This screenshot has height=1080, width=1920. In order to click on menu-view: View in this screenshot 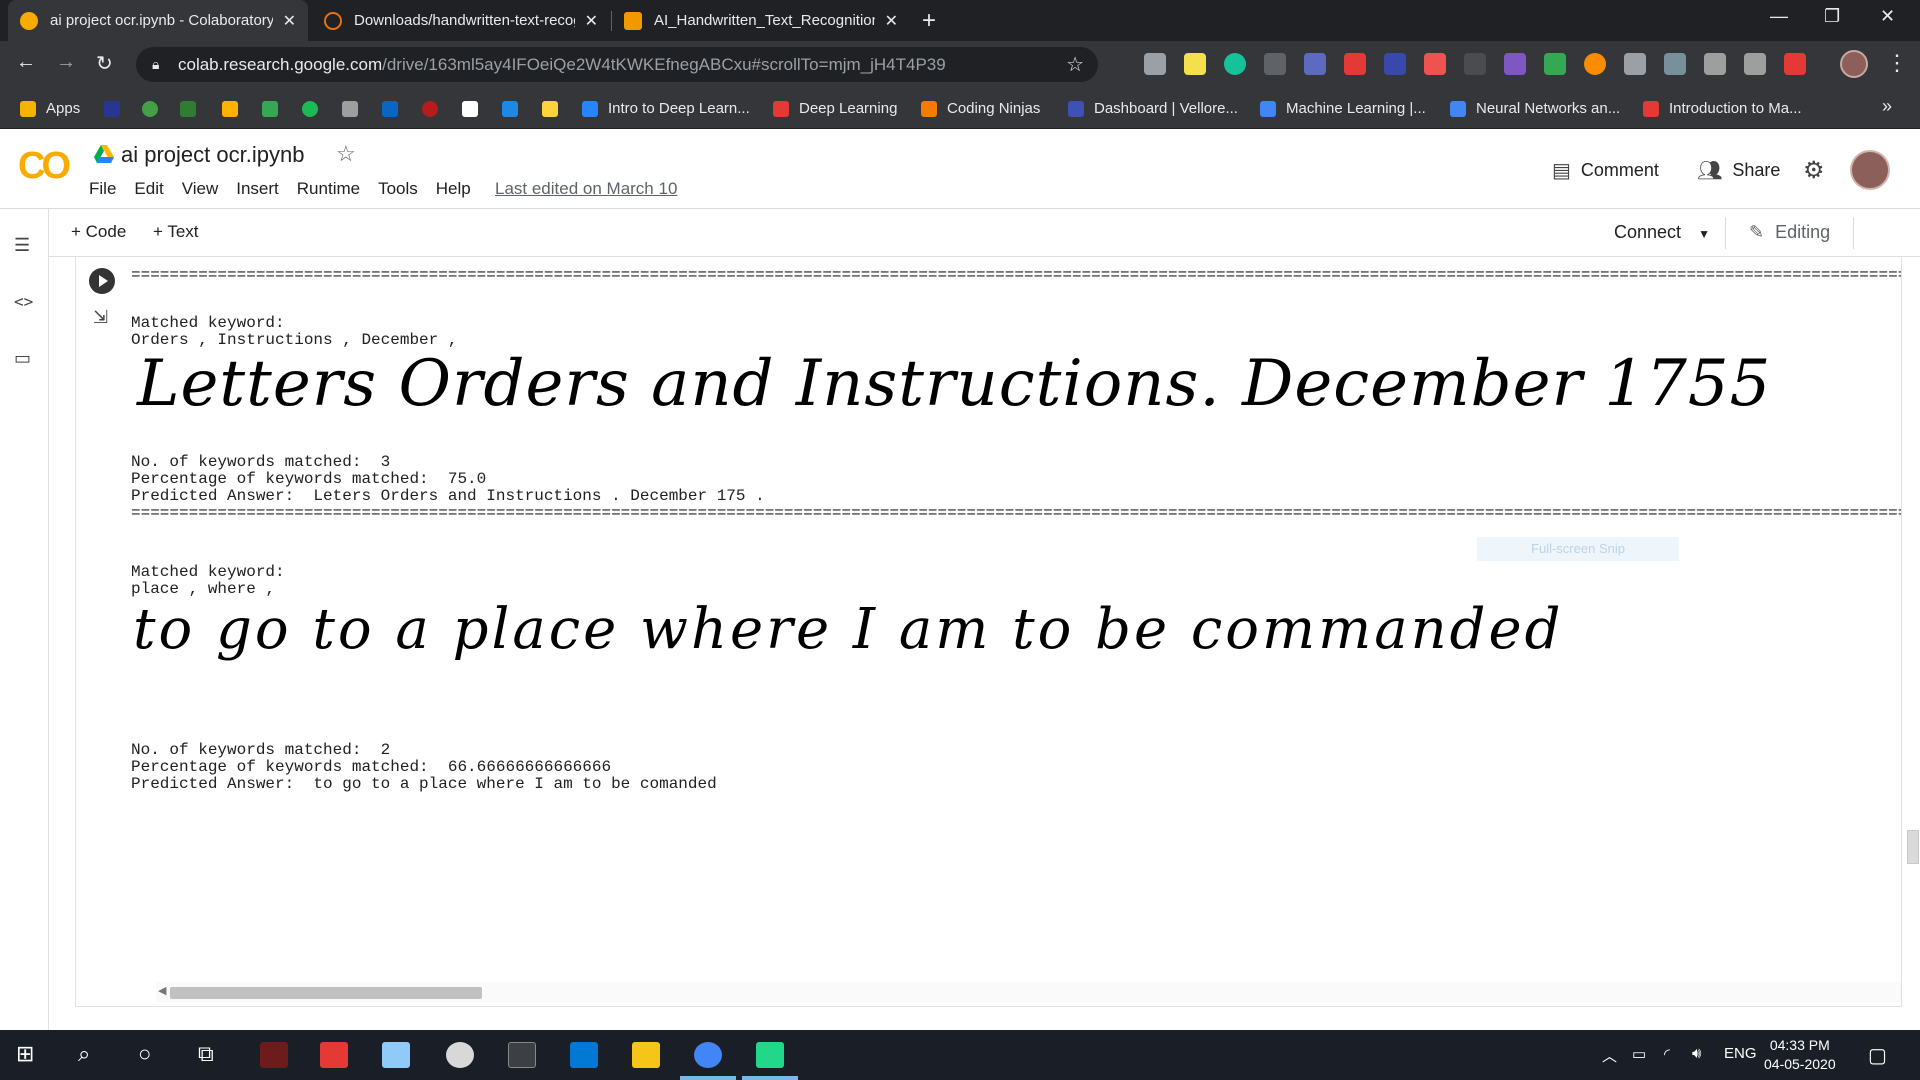, I will do `click(200, 189)`.